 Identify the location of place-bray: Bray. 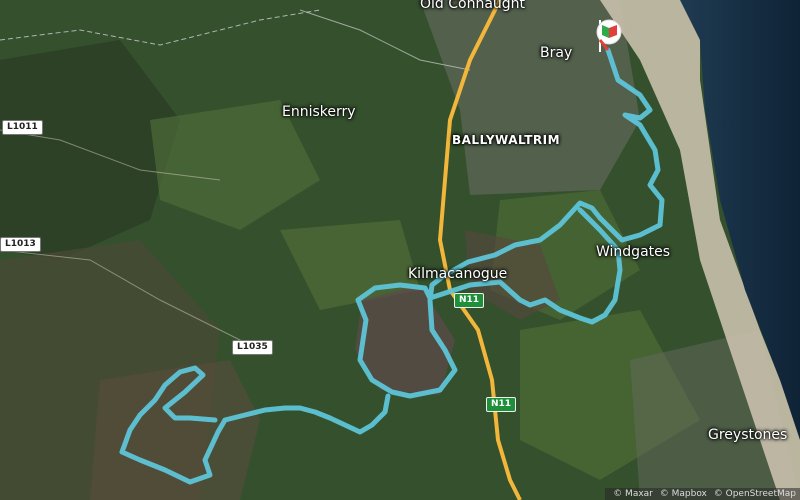
(556, 53).